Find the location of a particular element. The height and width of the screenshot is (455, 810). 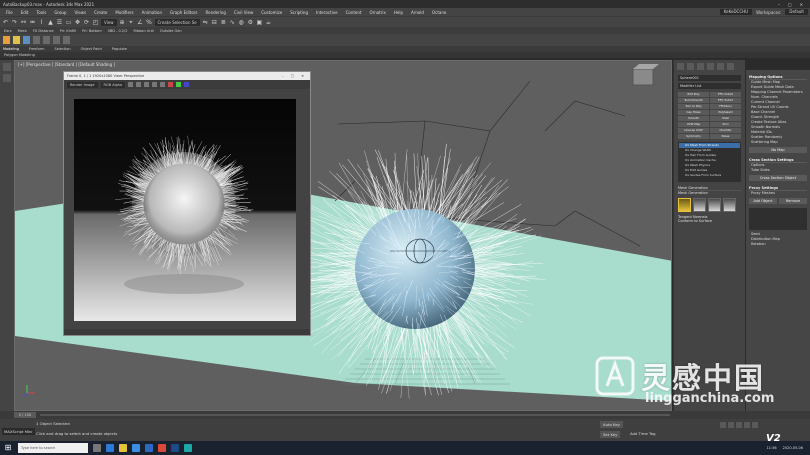

blue-channel-icon is located at coordinates (187, 84).